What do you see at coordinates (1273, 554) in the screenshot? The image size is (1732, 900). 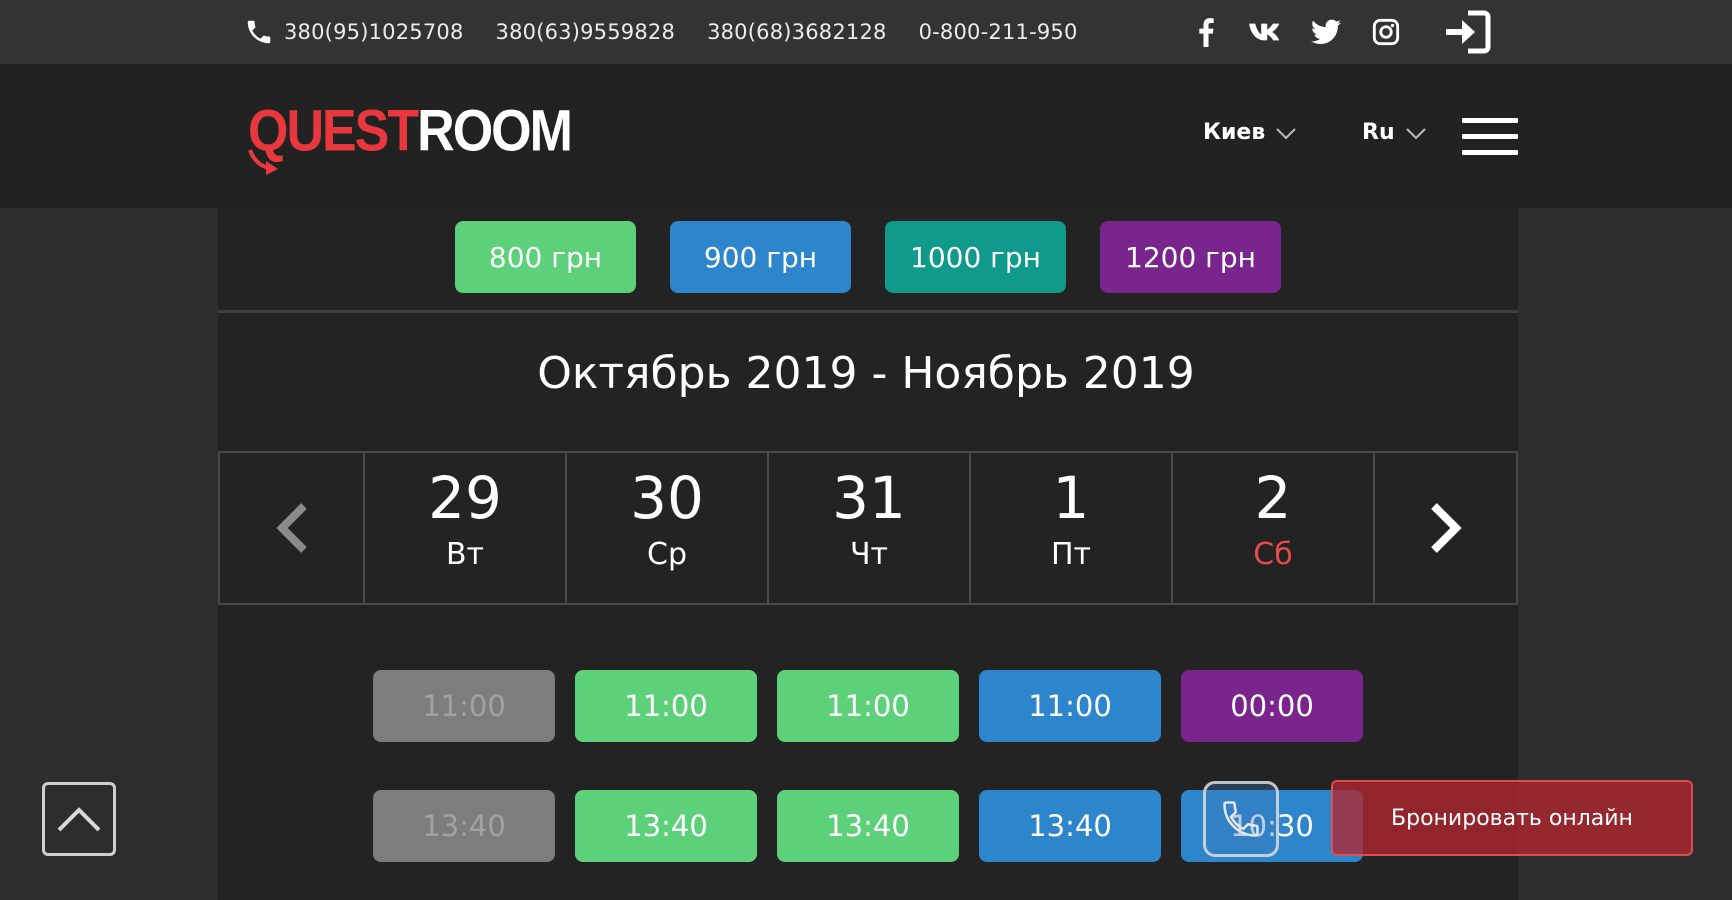 I see `day-weekday: Сб` at bounding box center [1273, 554].